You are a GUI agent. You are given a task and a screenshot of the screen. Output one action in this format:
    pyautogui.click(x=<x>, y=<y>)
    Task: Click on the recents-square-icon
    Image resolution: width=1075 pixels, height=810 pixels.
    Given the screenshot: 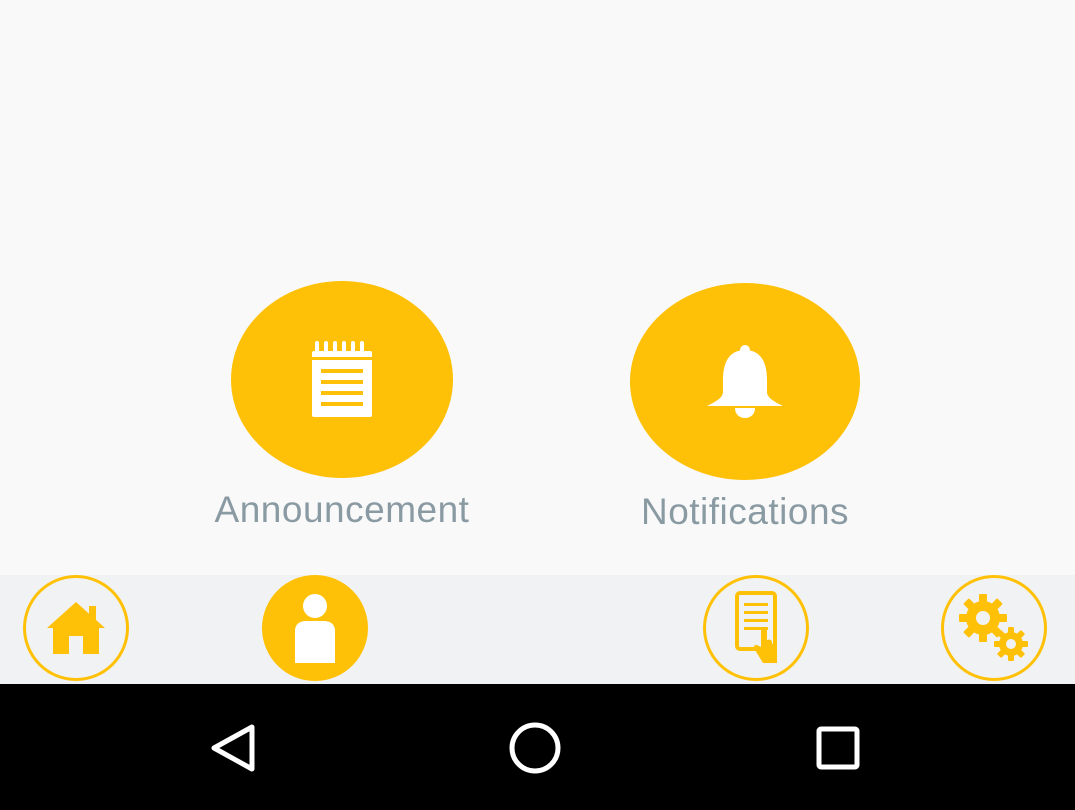 What is the action you would take?
    pyautogui.click(x=838, y=748)
    